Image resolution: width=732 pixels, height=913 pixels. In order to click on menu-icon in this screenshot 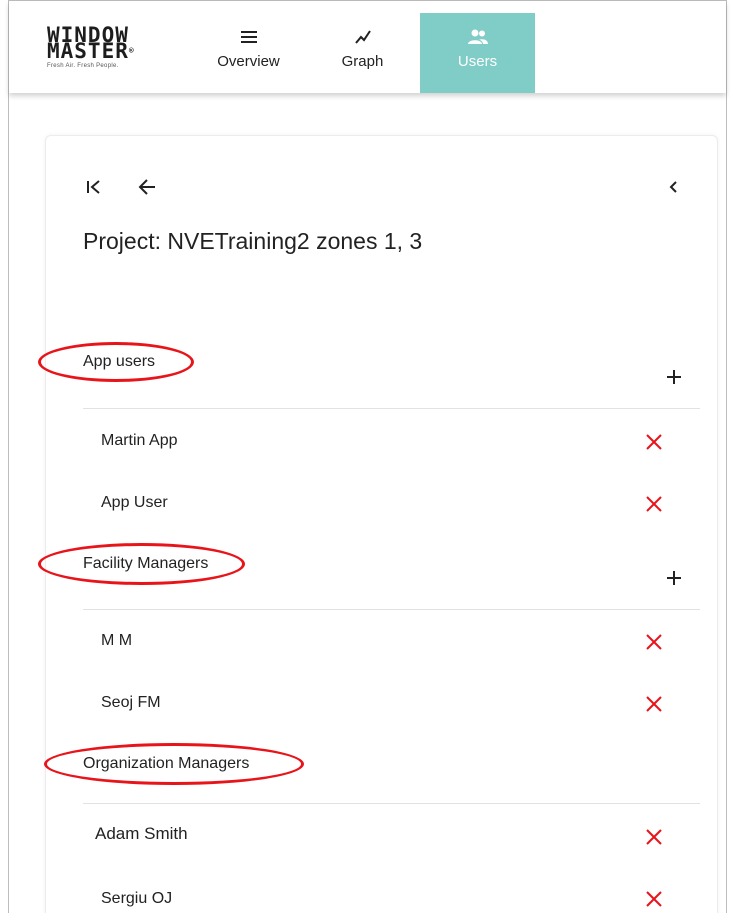, I will do `click(248, 37)`.